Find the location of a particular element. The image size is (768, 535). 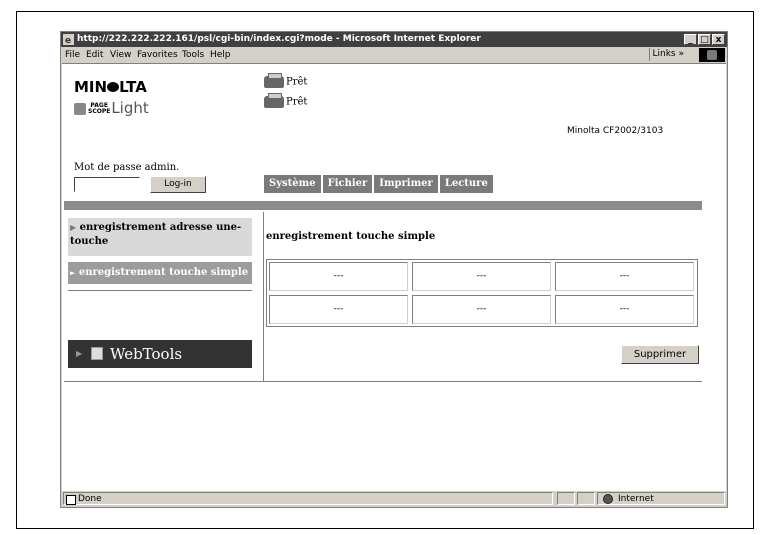

tab-fichier: Fichier is located at coordinates (347, 184).